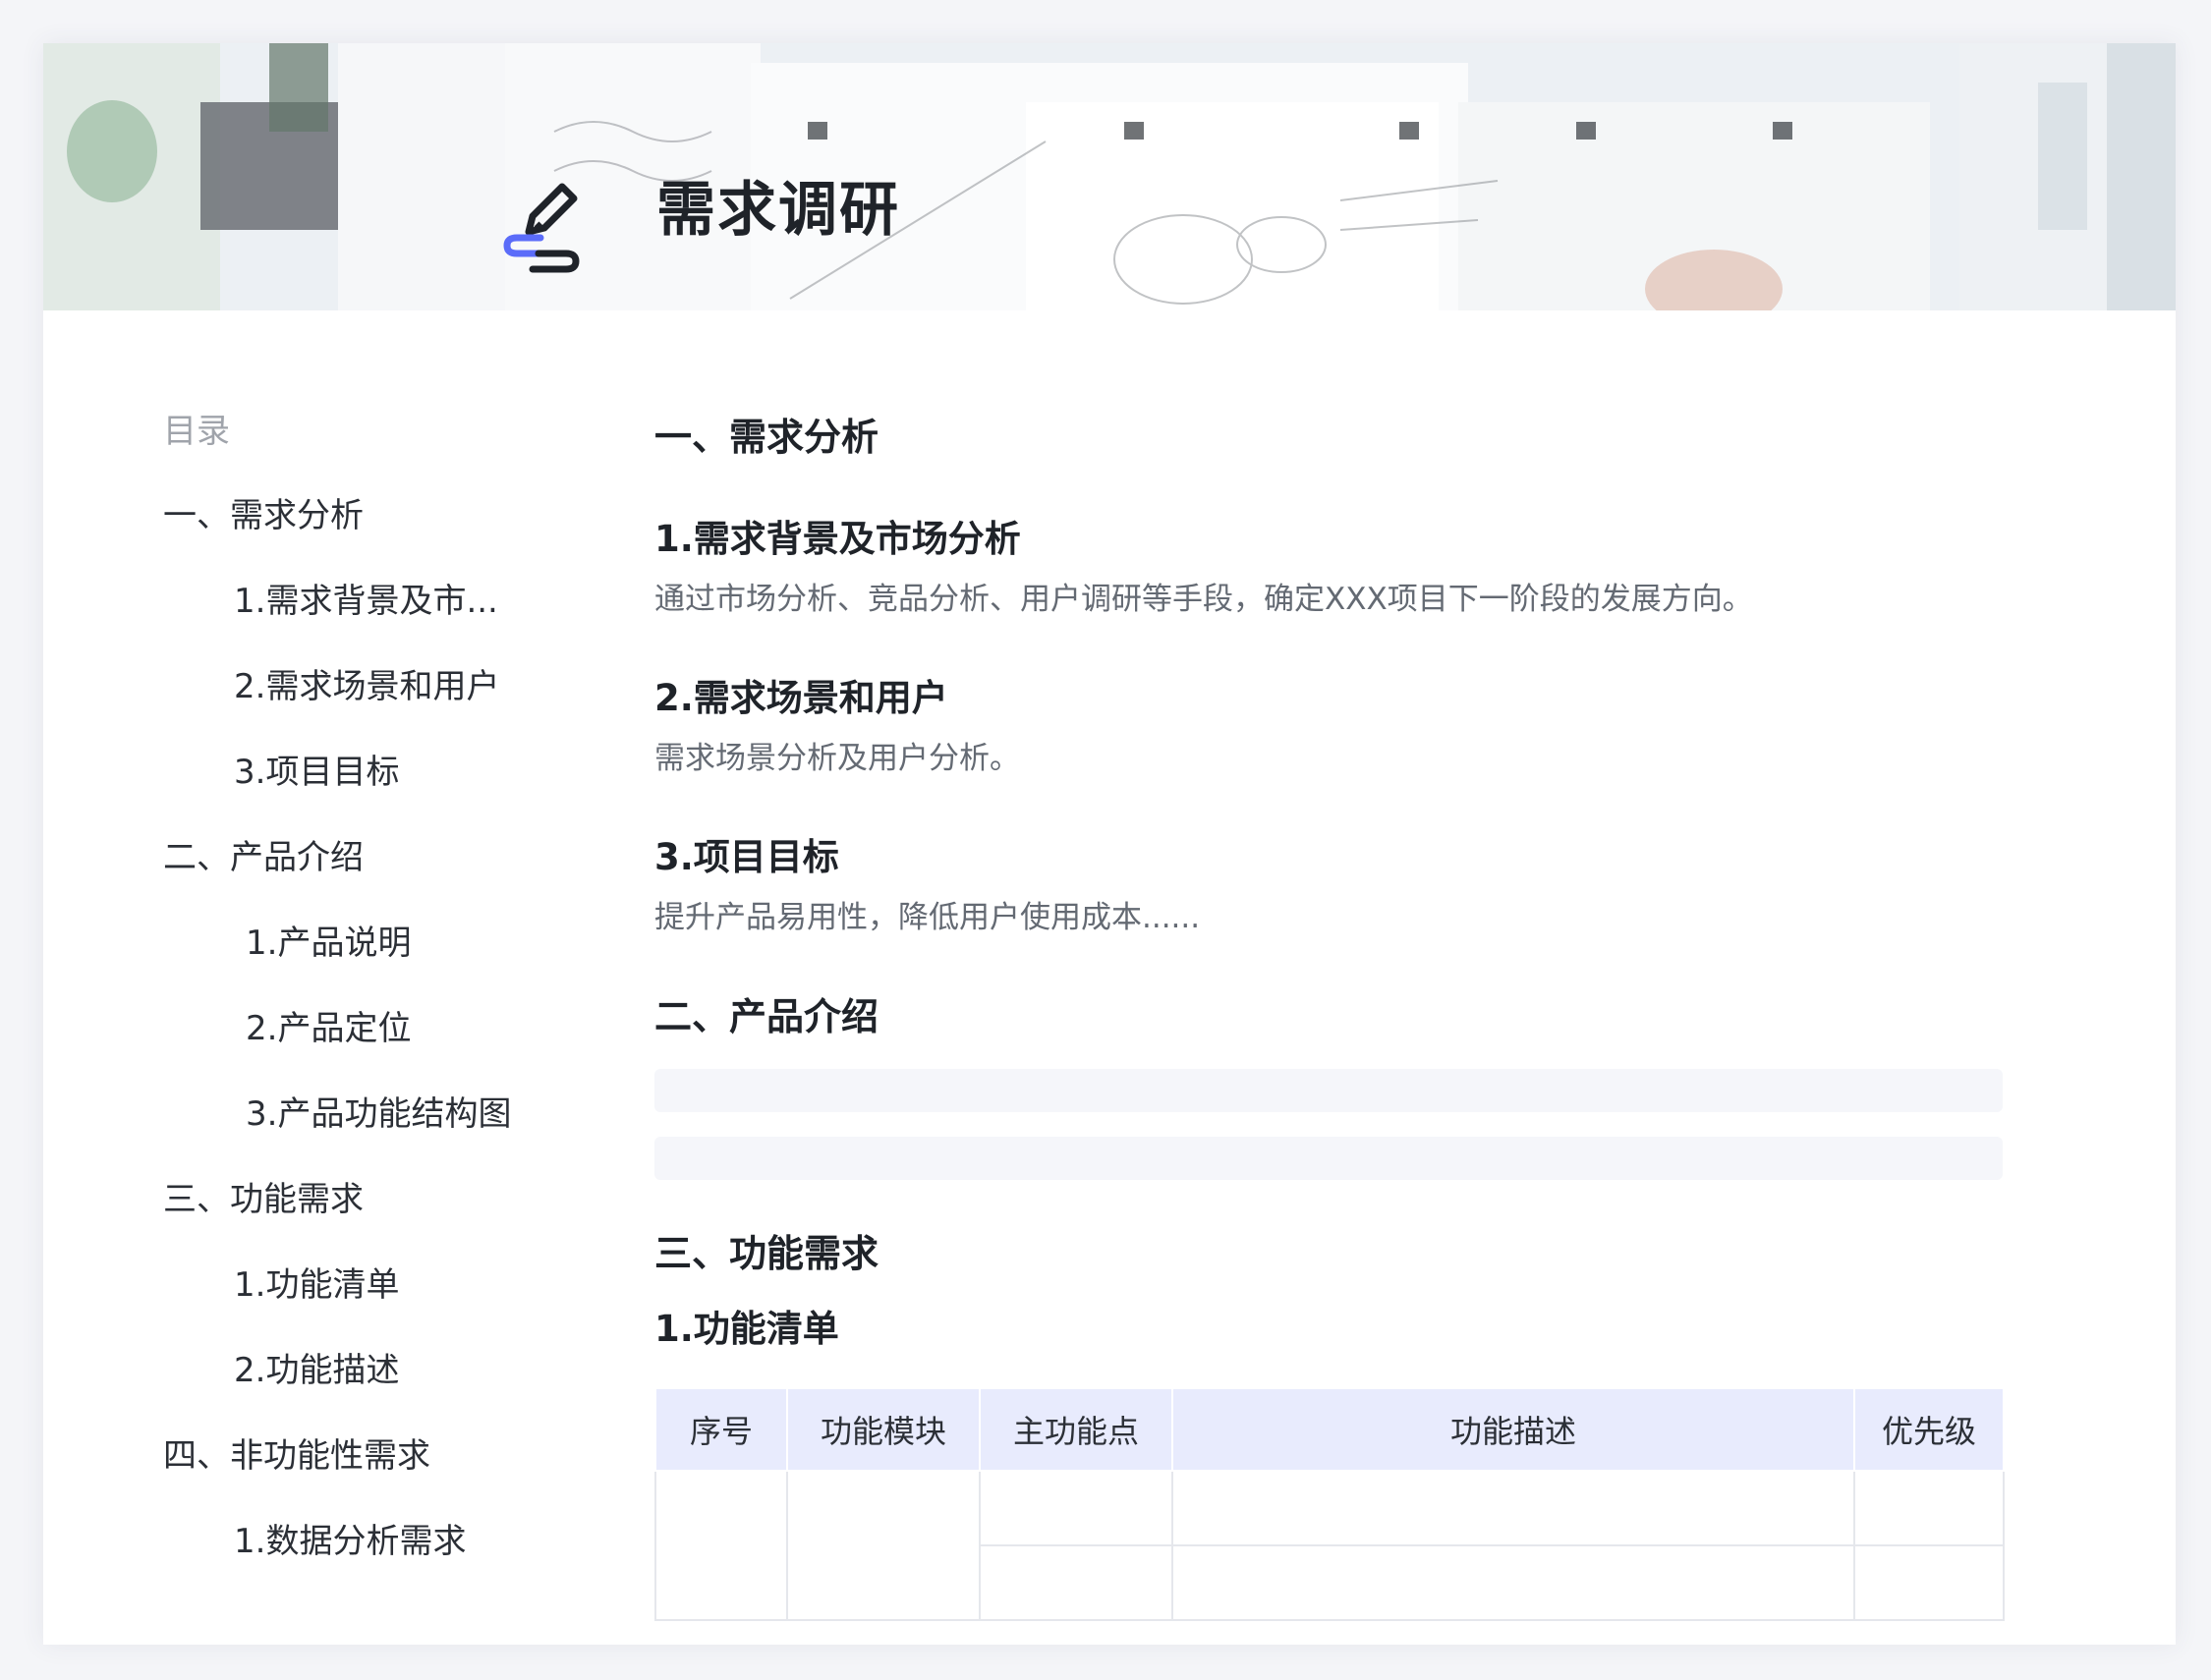 The image size is (2211, 1680). Describe the element at coordinates (1203, 600) in the screenshot. I see `paragraph-market-analysis: 通过市场分析、竞品分析、用户调研等手段，确定XXX项目下一阶段的发展方向。` at that location.